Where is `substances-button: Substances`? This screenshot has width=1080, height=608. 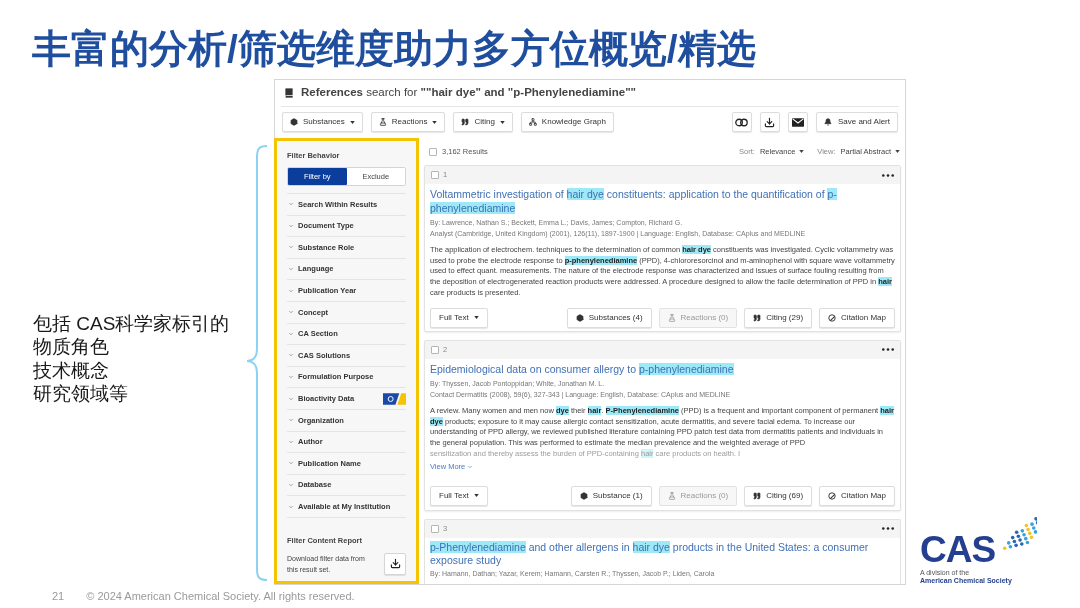
substances-button: Substances is located at coordinates (322, 122).